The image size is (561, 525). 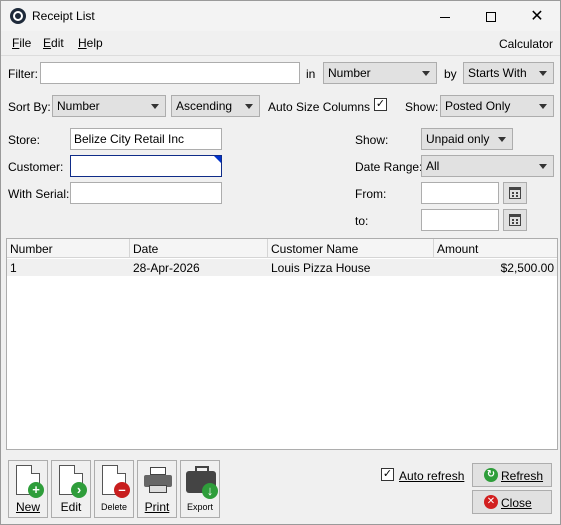 What do you see at coordinates (487, 166) in the screenshot?
I see `date-range-select: All` at bounding box center [487, 166].